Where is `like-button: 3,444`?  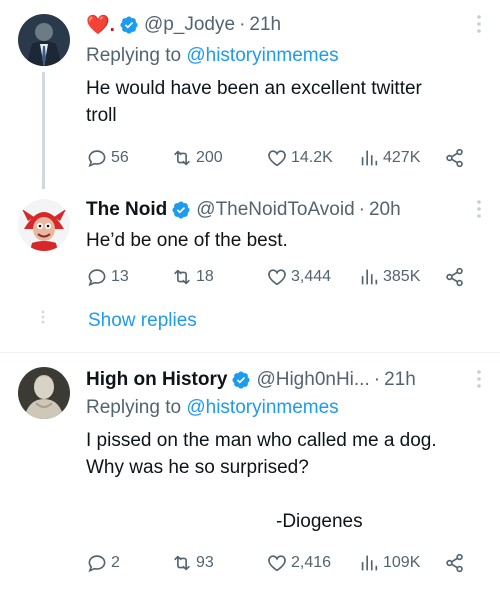
like-button: 3,444 is located at coordinates (298, 277).